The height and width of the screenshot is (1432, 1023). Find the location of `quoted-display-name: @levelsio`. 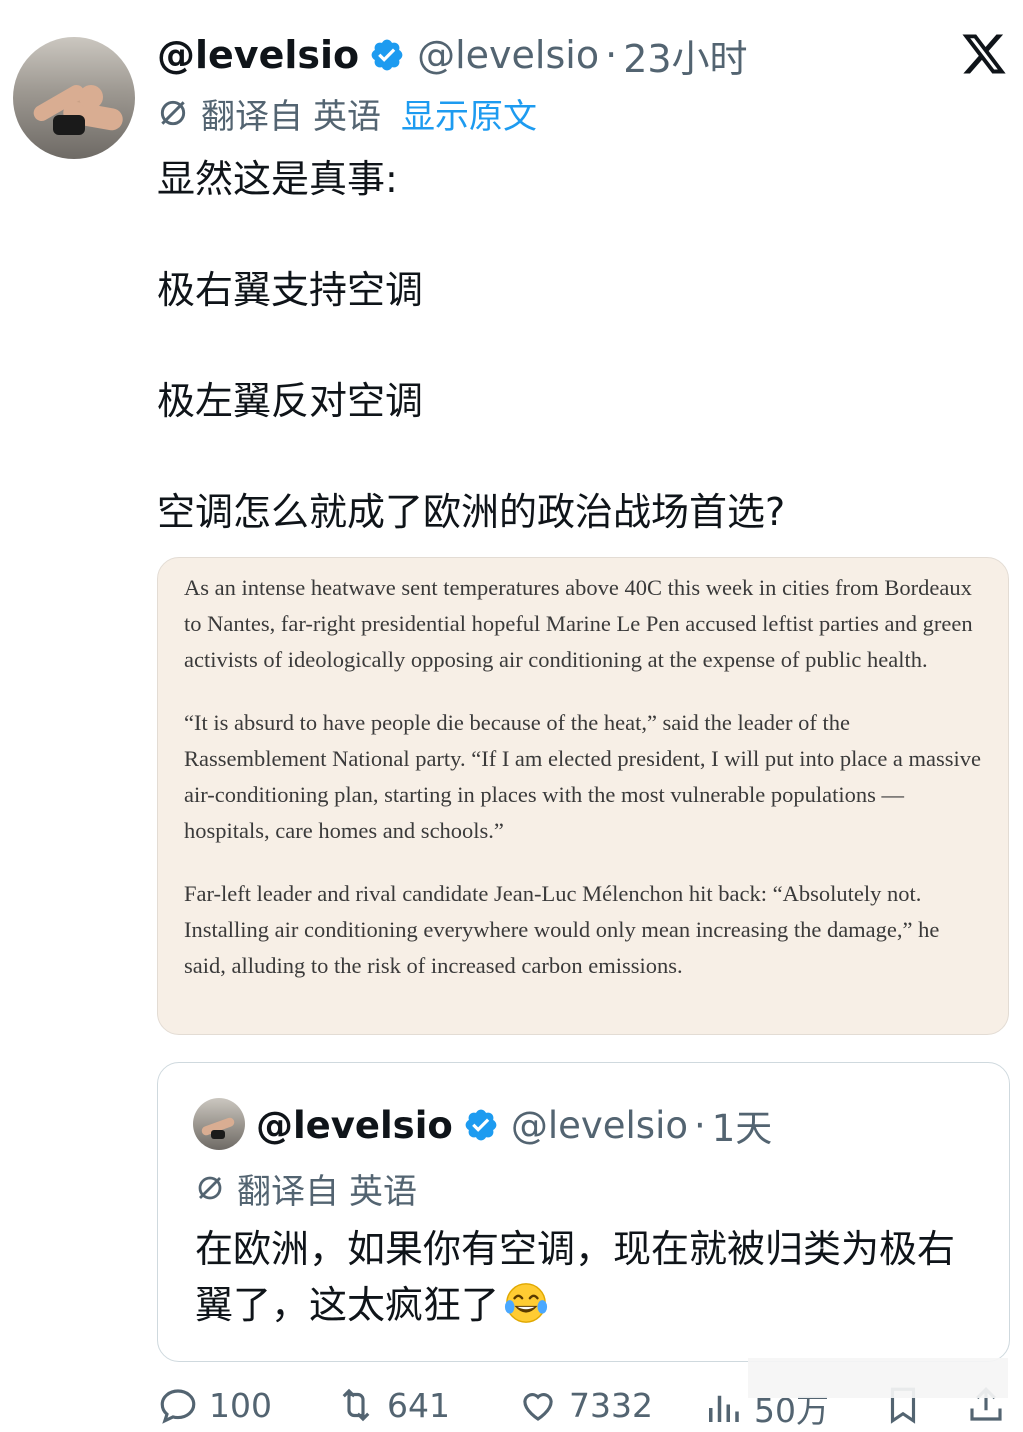

quoted-display-name: @levelsio is located at coordinates (354, 1125).